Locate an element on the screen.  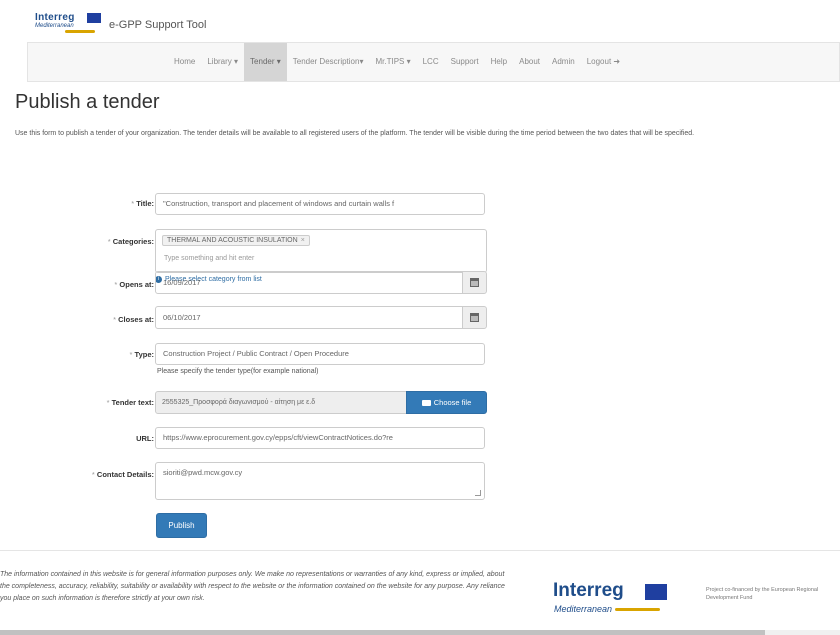
choose-file-label: Choose file is located at coordinates (452, 402).